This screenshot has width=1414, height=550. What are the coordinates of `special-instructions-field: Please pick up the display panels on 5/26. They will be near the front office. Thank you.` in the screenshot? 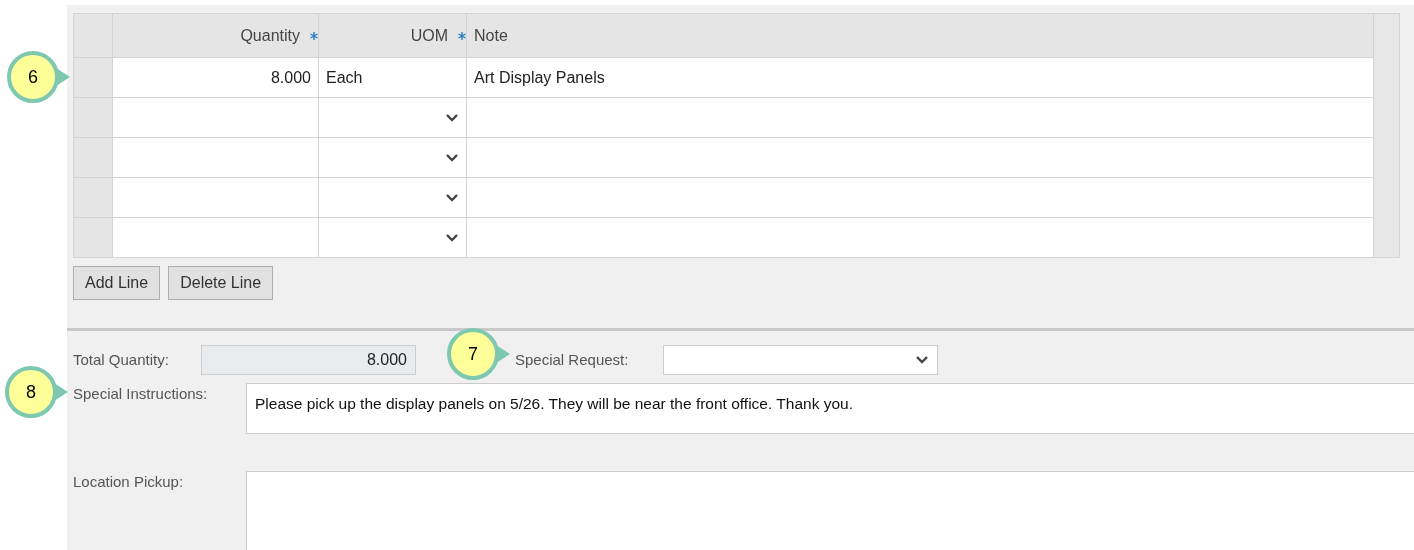 It's located at (830, 408).